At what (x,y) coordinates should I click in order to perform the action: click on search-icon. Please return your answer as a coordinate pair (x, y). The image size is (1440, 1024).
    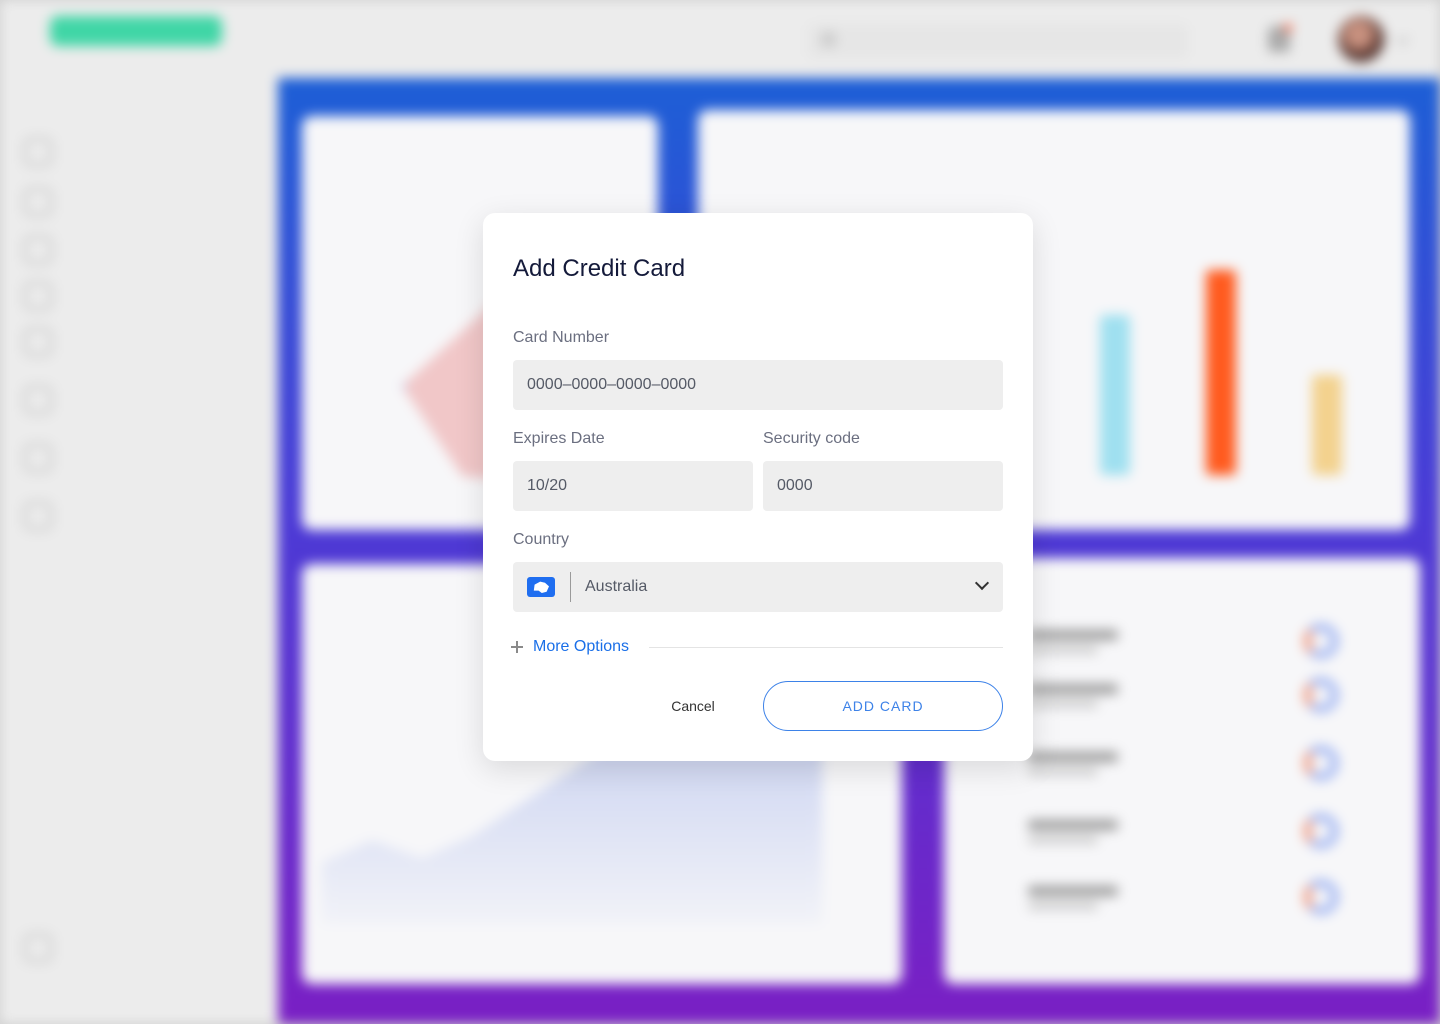
    Looking at the image, I should click on (828, 39).